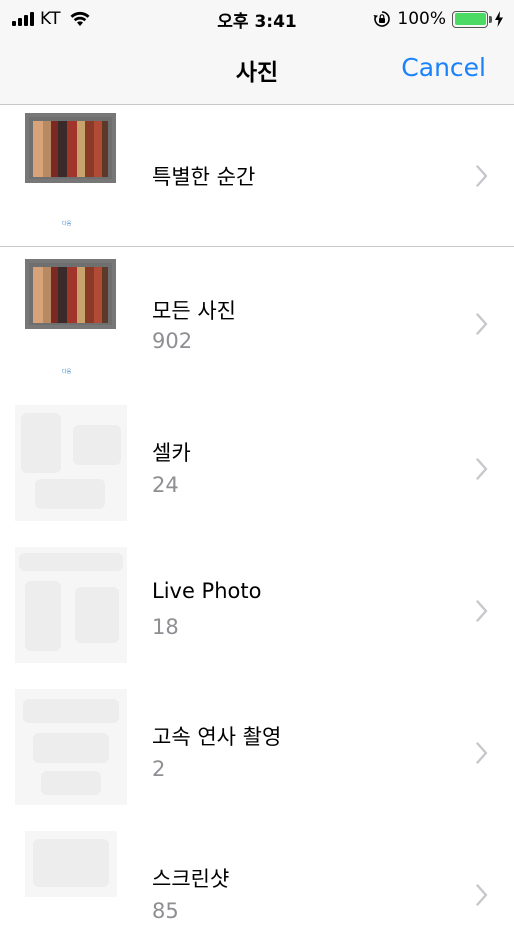 The image size is (514, 930). I want to click on album-count: 2, so click(159, 769).